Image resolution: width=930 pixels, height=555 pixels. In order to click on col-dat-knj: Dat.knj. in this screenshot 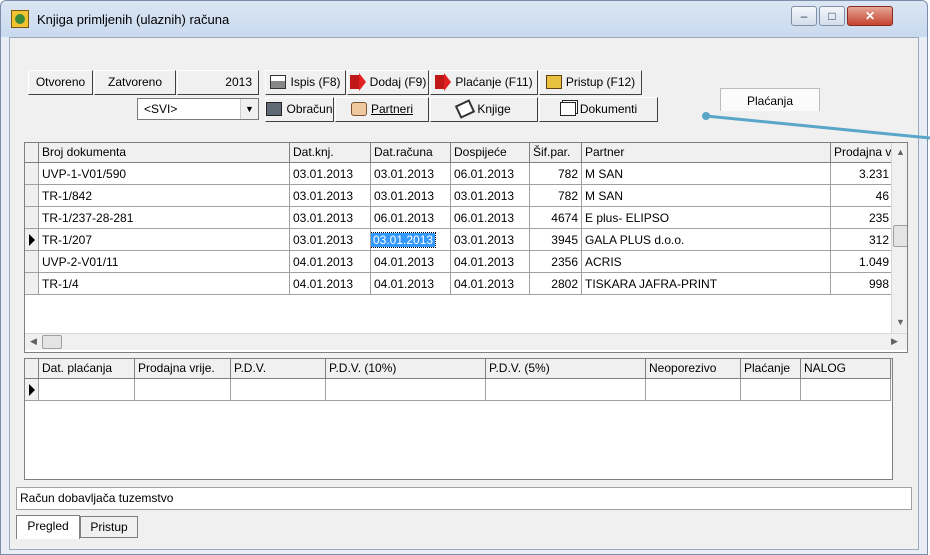, I will do `click(330, 153)`.